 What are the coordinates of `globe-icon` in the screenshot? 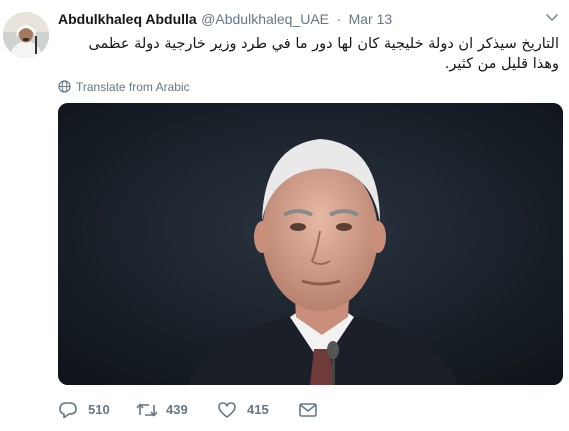 It's located at (64, 86).